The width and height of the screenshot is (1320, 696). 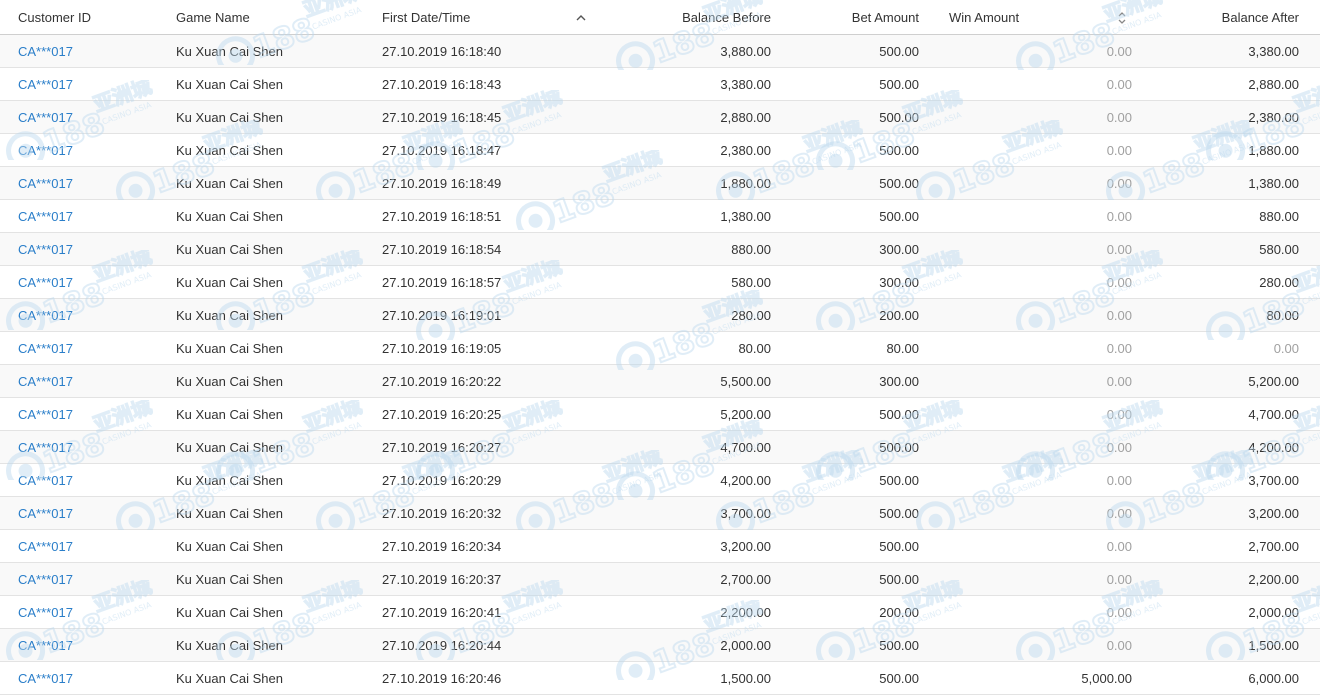 What do you see at coordinates (1106, 678) in the screenshot?
I see `win-amount-cell: 5,000.00` at bounding box center [1106, 678].